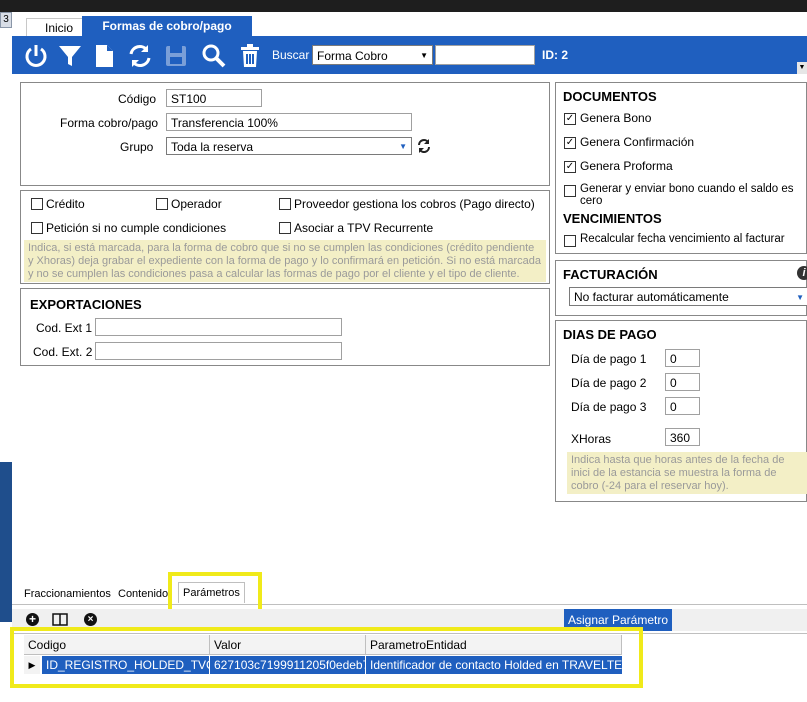  I want to click on xhoras-input: 360, so click(682, 437).